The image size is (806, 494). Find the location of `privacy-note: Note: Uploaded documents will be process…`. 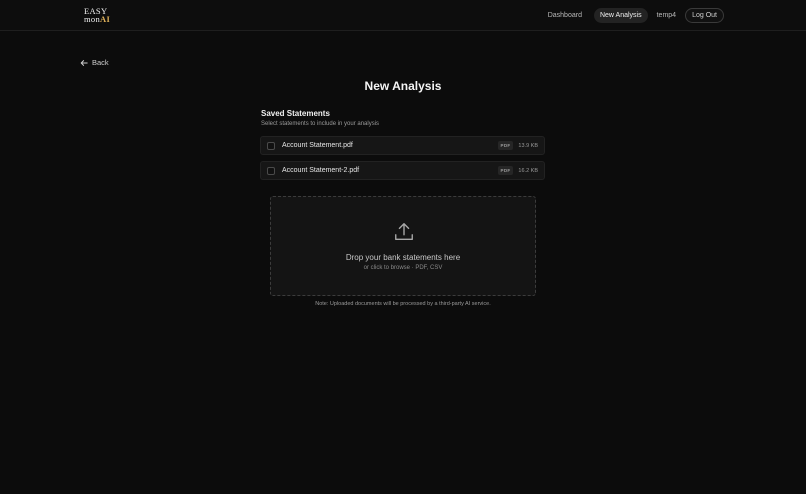

privacy-note: Note: Uploaded documents will be process… is located at coordinates (403, 304).